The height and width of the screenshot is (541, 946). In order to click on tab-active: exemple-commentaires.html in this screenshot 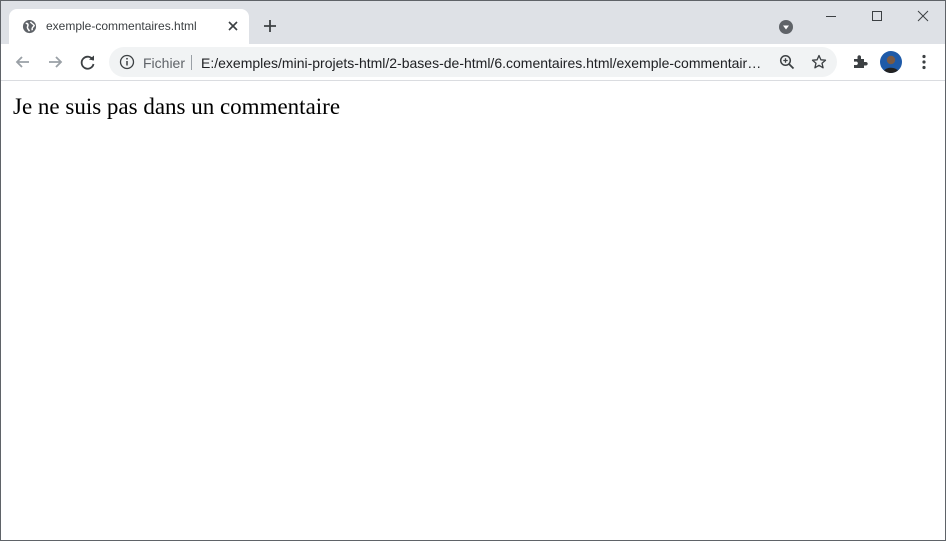, I will do `click(129, 26)`.